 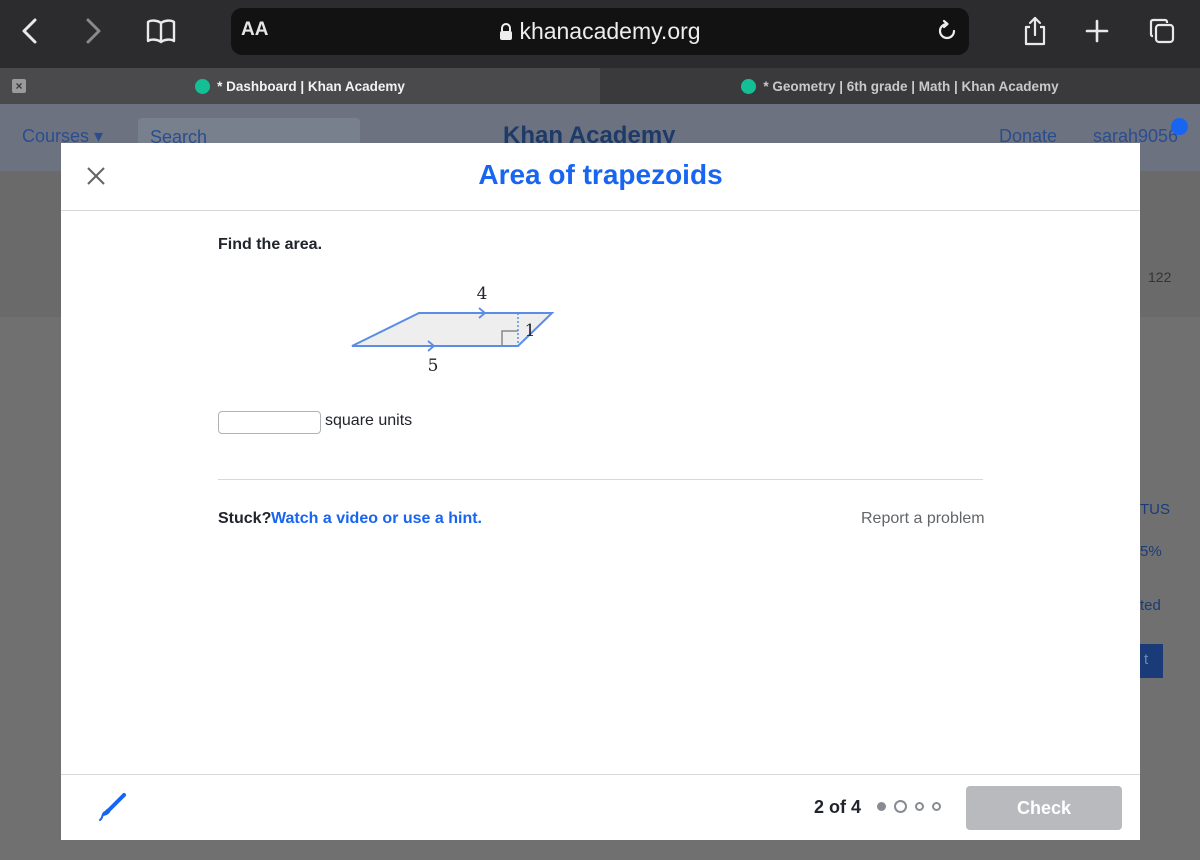 I want to click on url-text: khanacademy.org, so click(x=600, y=32).